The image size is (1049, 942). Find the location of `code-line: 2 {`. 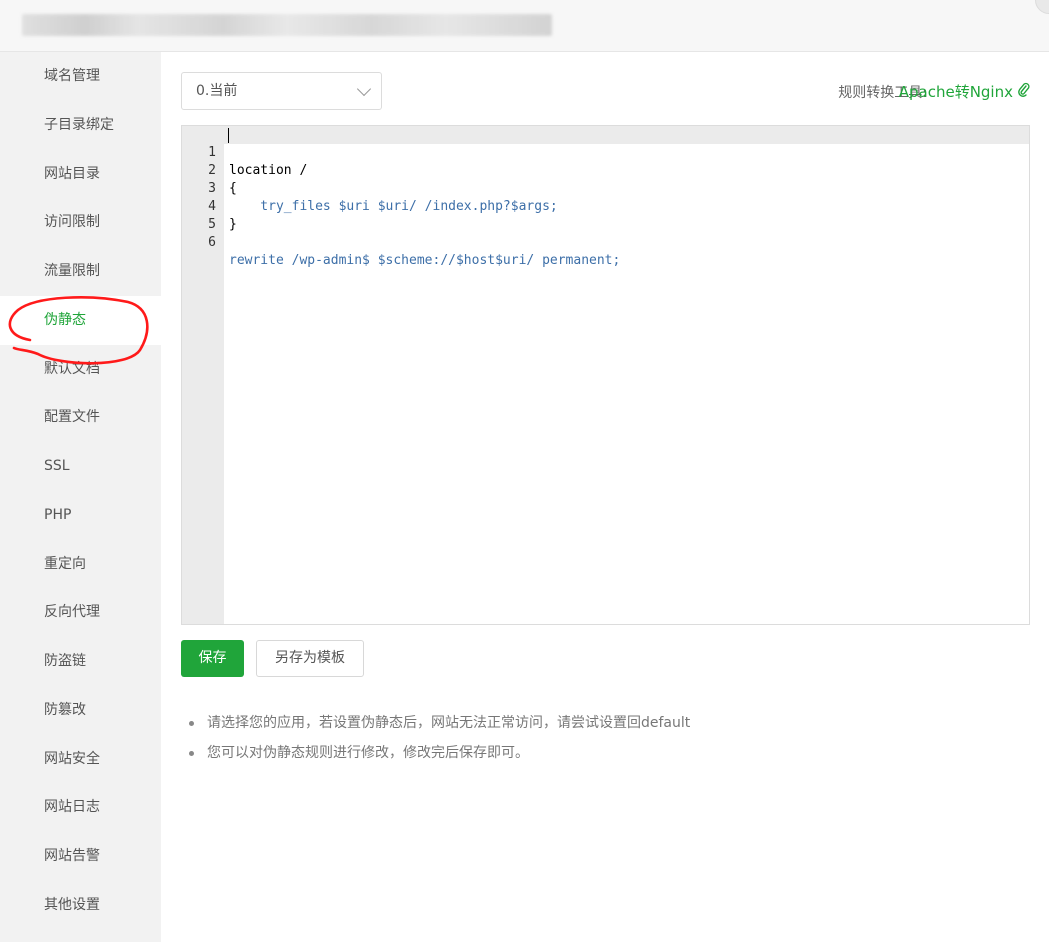

code-line: 2 { is located at coordinates (605, 170).